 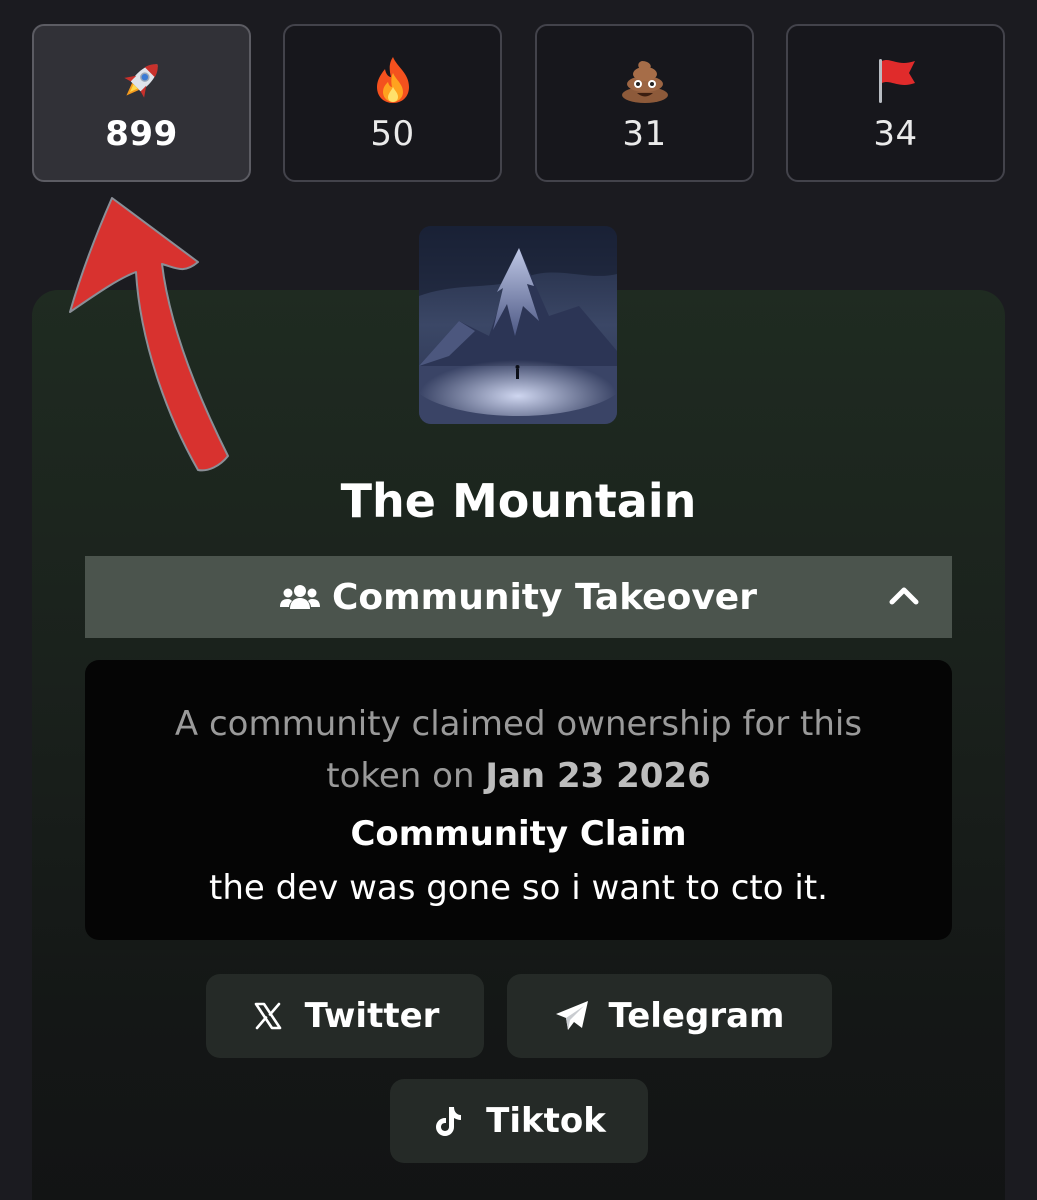 What do you see at coordinates (544, 597) in the screenshot?
I see `community-takeover-label: Community Takeover` at bounding box center [544, 597].